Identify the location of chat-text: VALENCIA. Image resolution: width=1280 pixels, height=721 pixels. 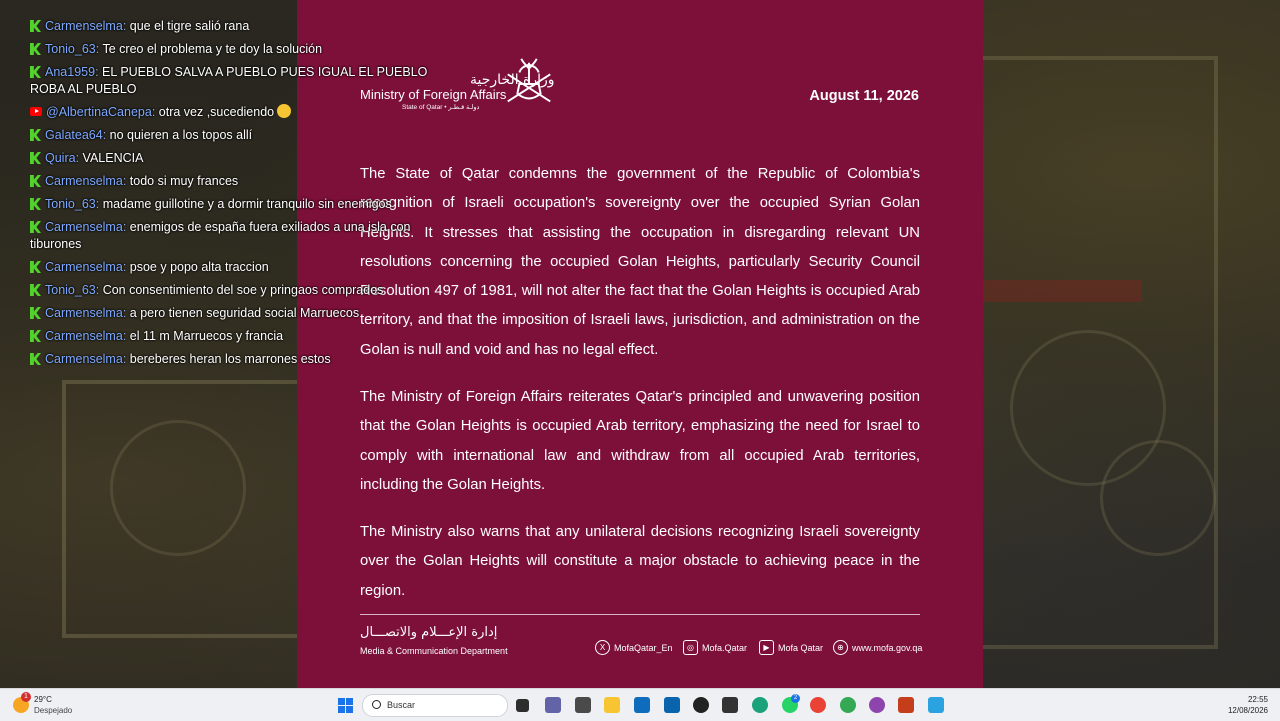
(113, 158).